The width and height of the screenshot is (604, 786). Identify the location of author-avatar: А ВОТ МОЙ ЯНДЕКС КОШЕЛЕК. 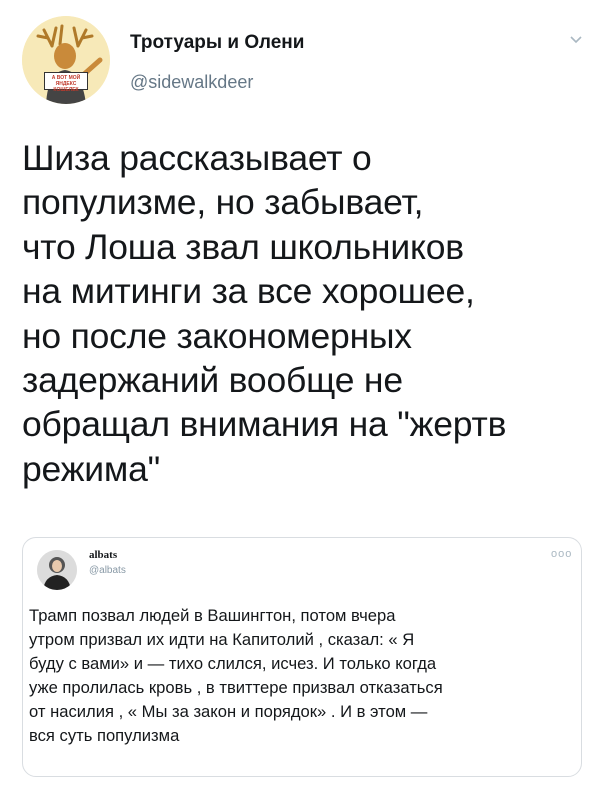
(66, 60).